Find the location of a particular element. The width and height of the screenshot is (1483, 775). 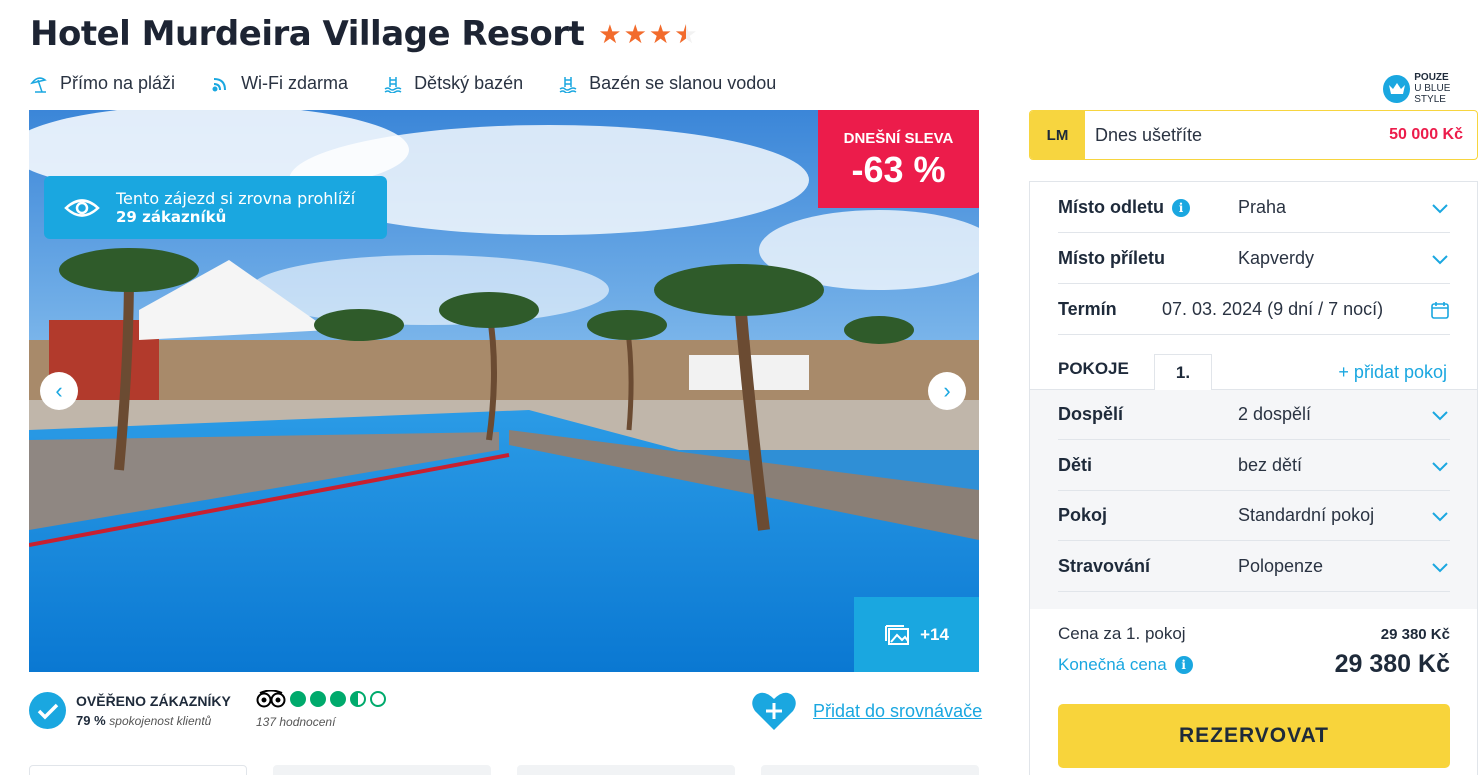

room-tab-1: 1. is located at coordinates (1183, 372).